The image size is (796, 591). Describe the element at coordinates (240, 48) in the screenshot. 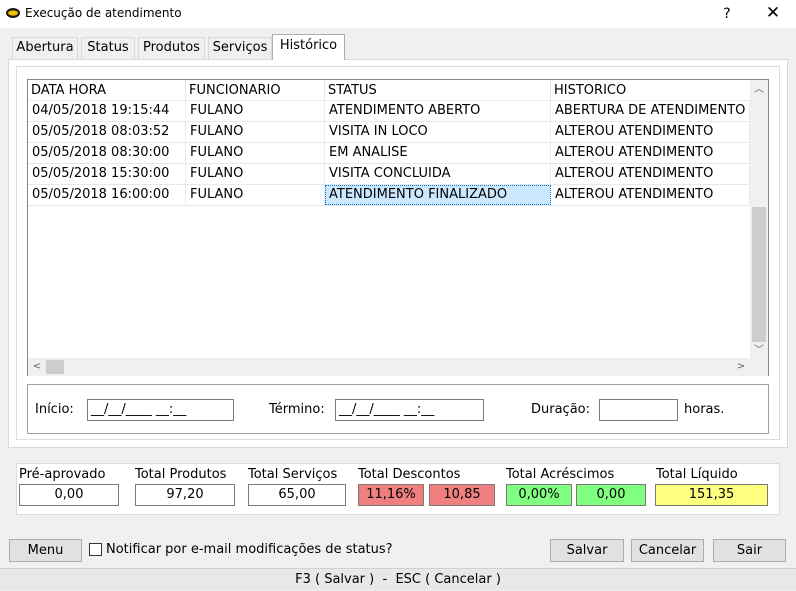

I see `tab-servicos: Serviços` at that location.